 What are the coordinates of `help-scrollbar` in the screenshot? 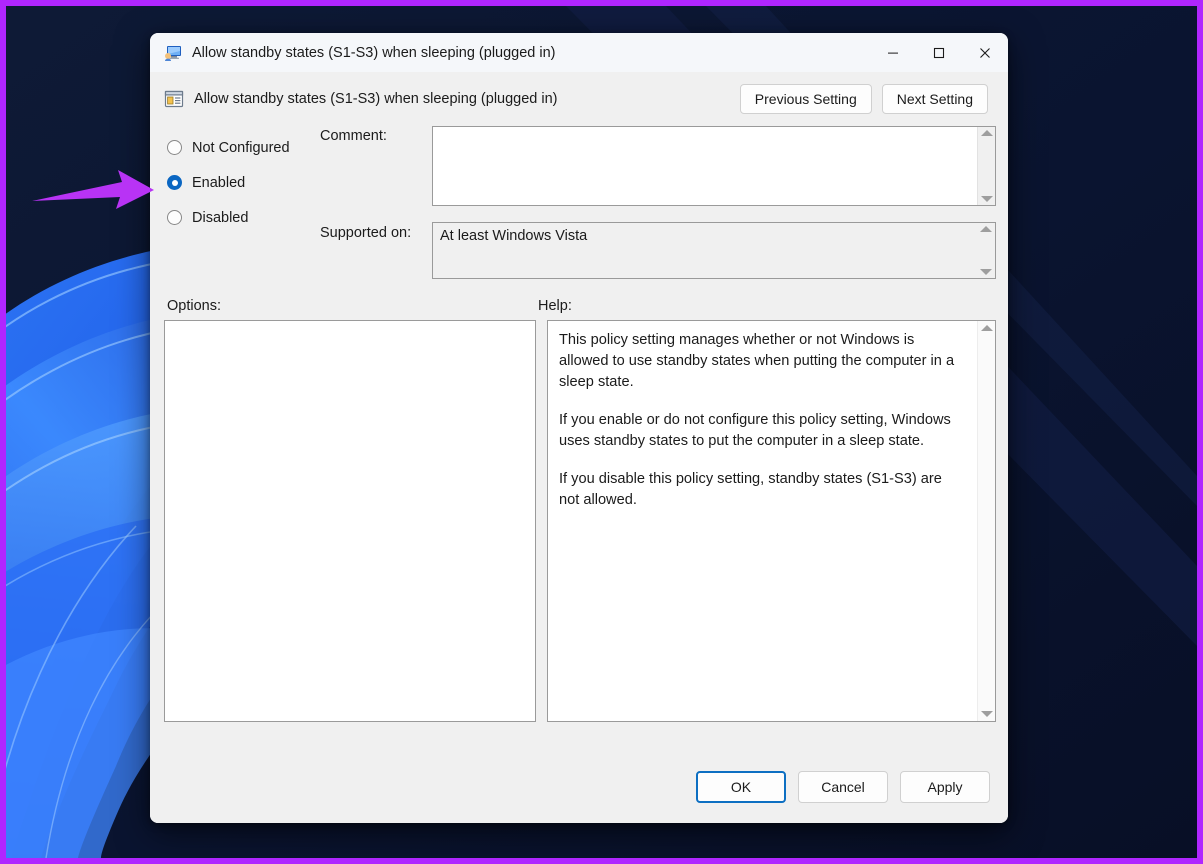 It's located at (986, 521).